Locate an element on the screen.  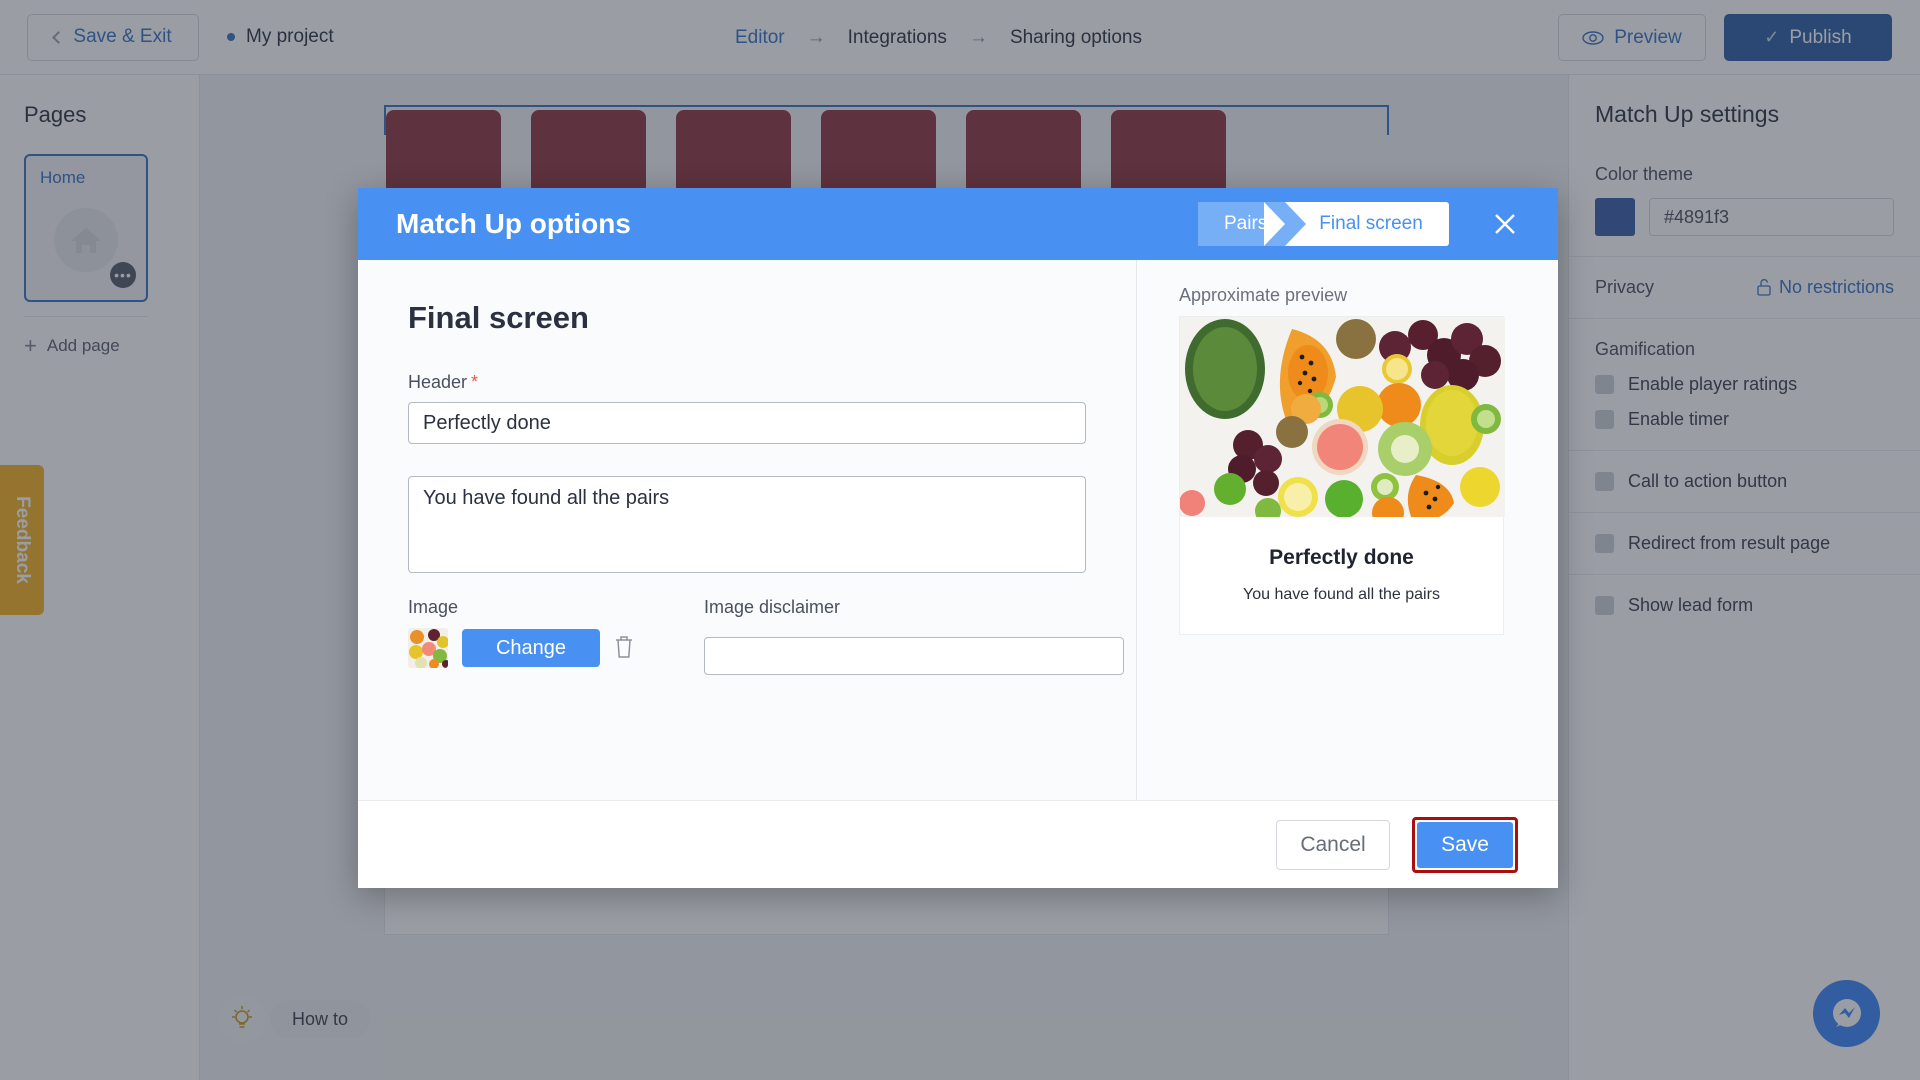
tab-pairs-label: Pairs is located at coordinates (1246, 223).